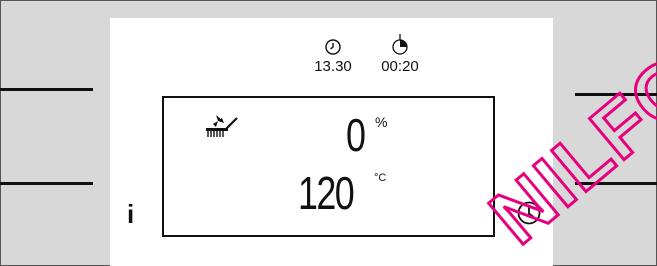 The width and height of the screenshot is (657, 266). Describe the element at coordinates (222, 126) in the screenshot. I see `fan-brush-icon` at that location.